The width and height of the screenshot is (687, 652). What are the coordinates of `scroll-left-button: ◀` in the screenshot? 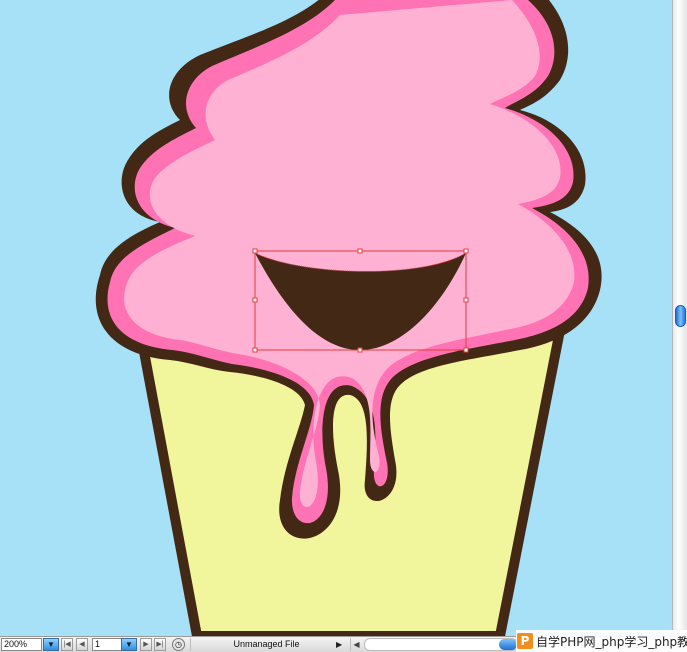 It's located at (356, 644).